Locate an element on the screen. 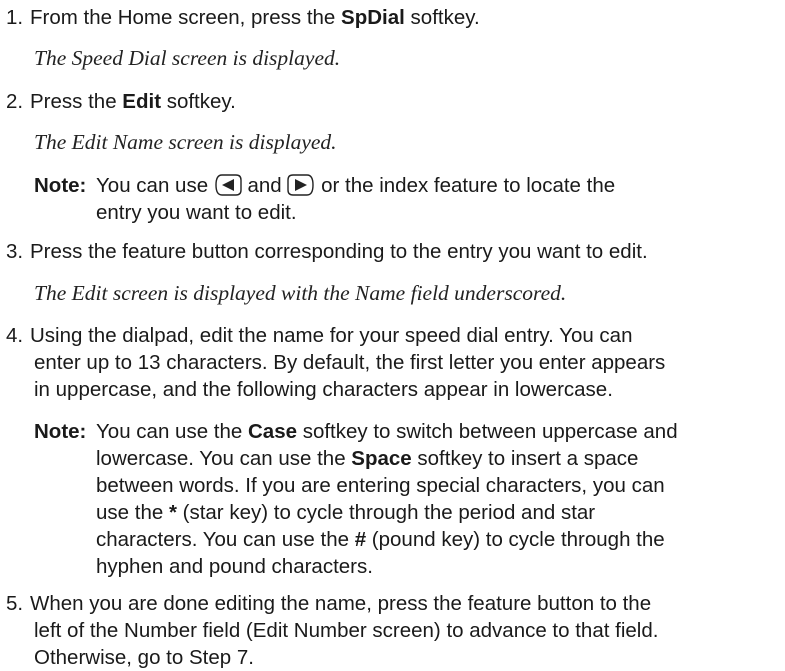 The image size is (785, 671). step-text: Press the Edit softkey. is located at coordinates (133, 101).